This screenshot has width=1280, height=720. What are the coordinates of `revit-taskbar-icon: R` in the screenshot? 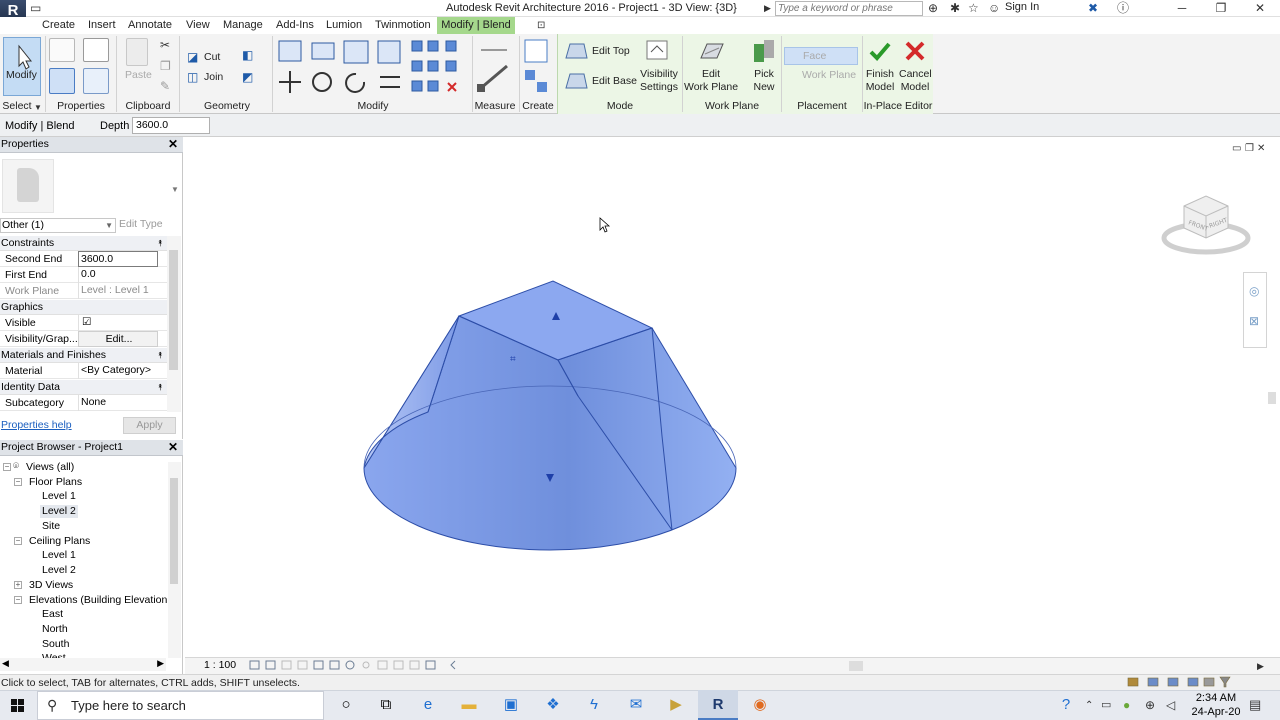 It's located at (718, 705).